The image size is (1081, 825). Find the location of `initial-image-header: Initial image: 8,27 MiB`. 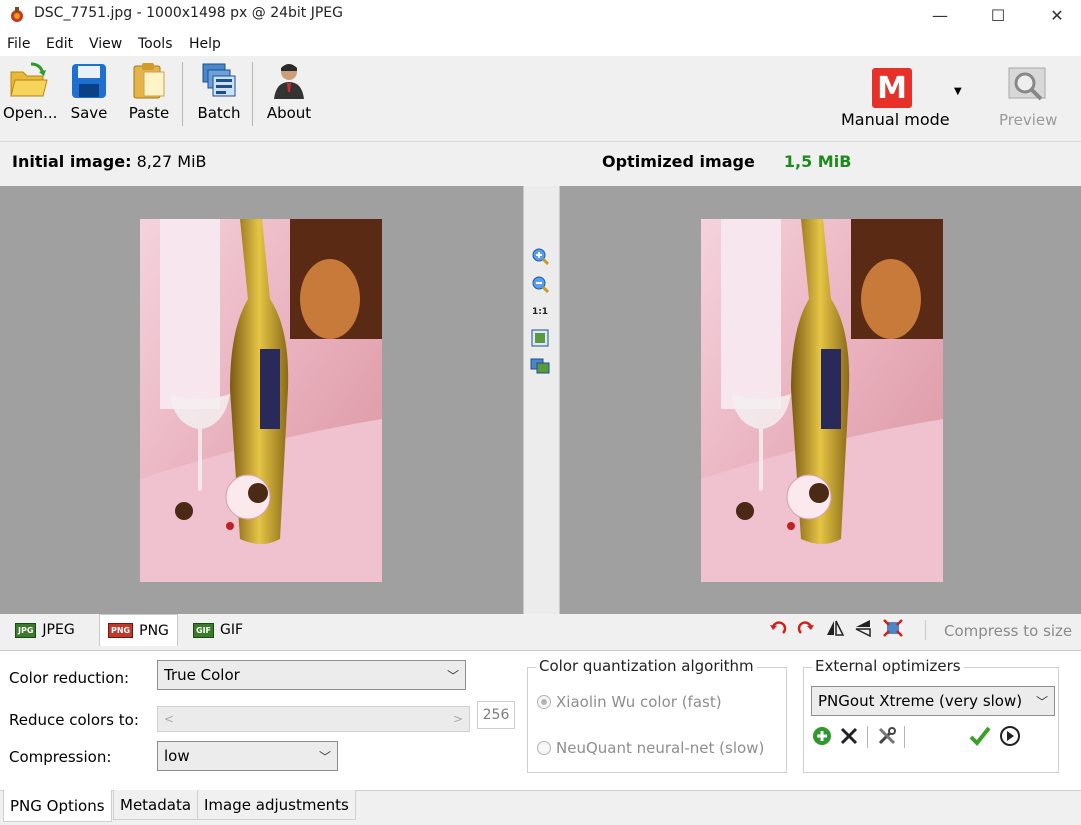

initial-image-header: Initial image: 8,27 MiB is located at coordinates (109, 161).